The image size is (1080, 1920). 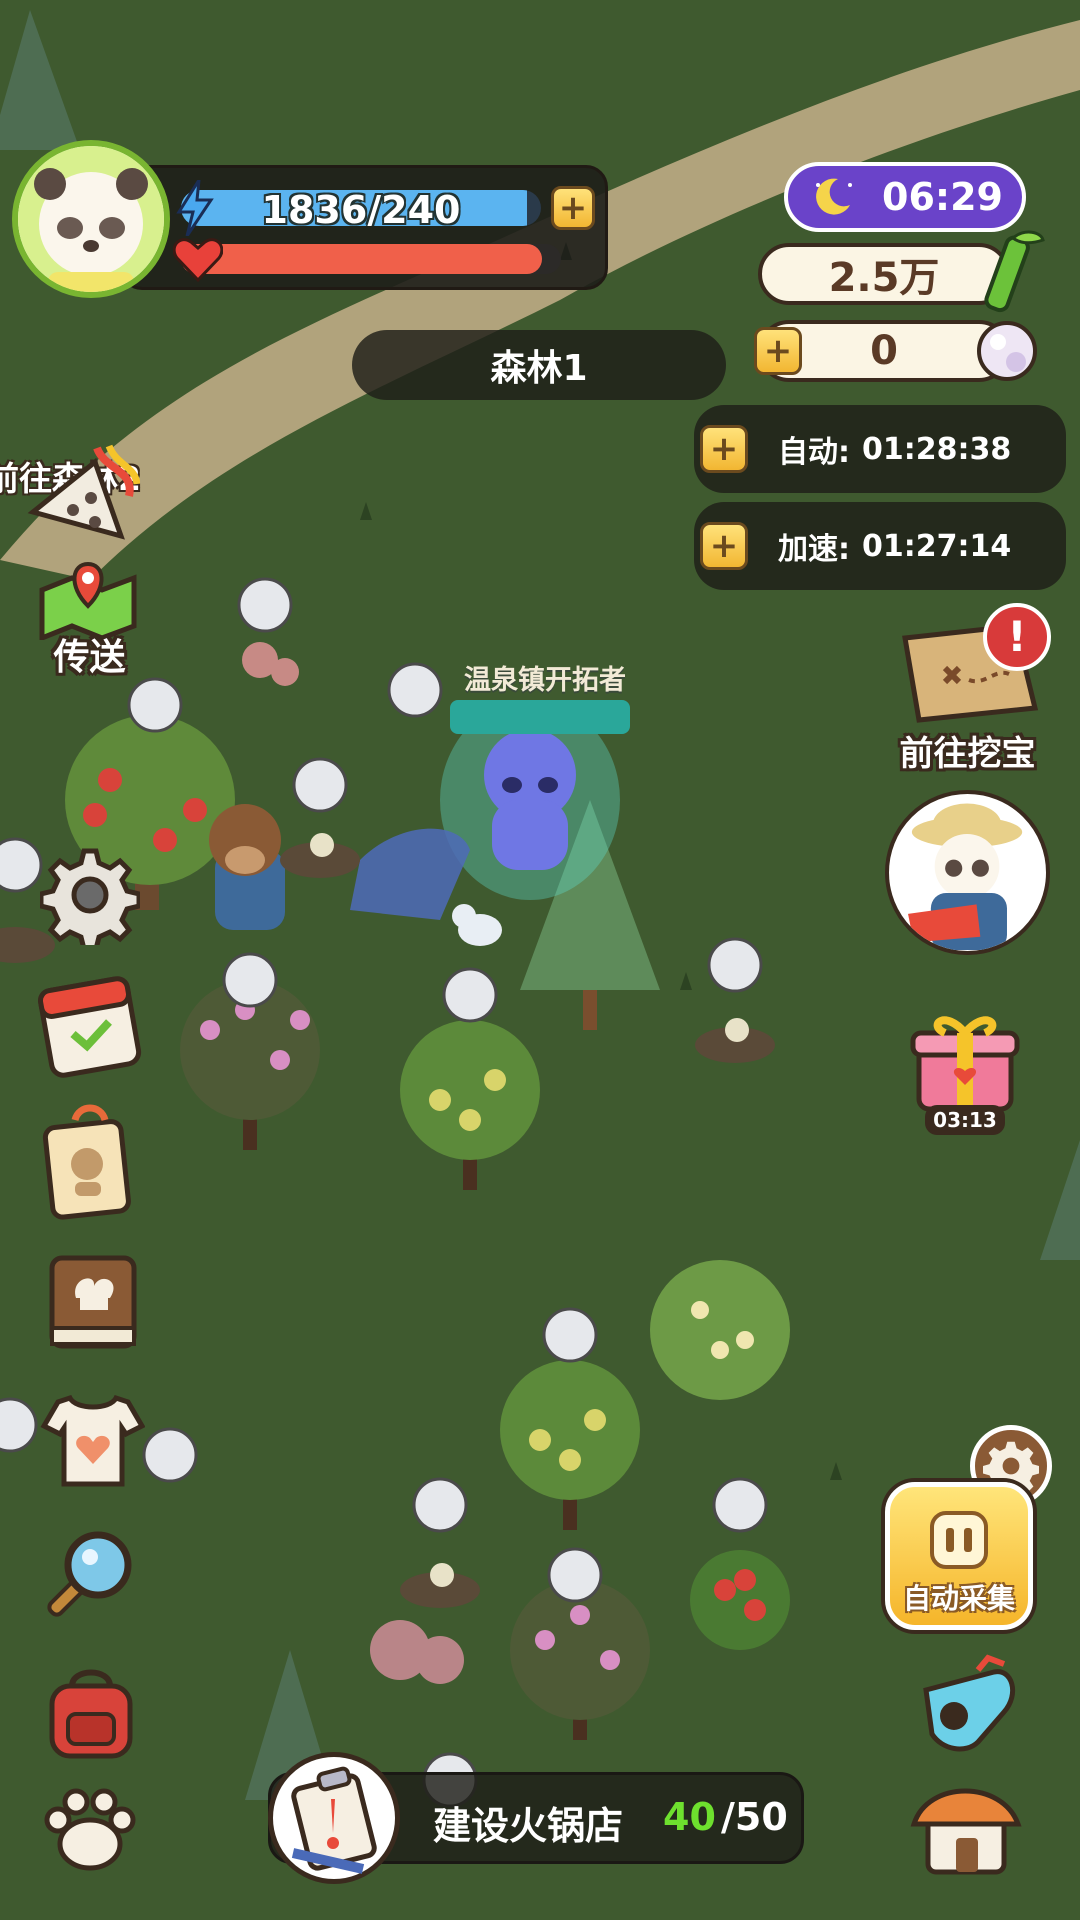 I want to click on hp-bar, so click(x=371, y=259).